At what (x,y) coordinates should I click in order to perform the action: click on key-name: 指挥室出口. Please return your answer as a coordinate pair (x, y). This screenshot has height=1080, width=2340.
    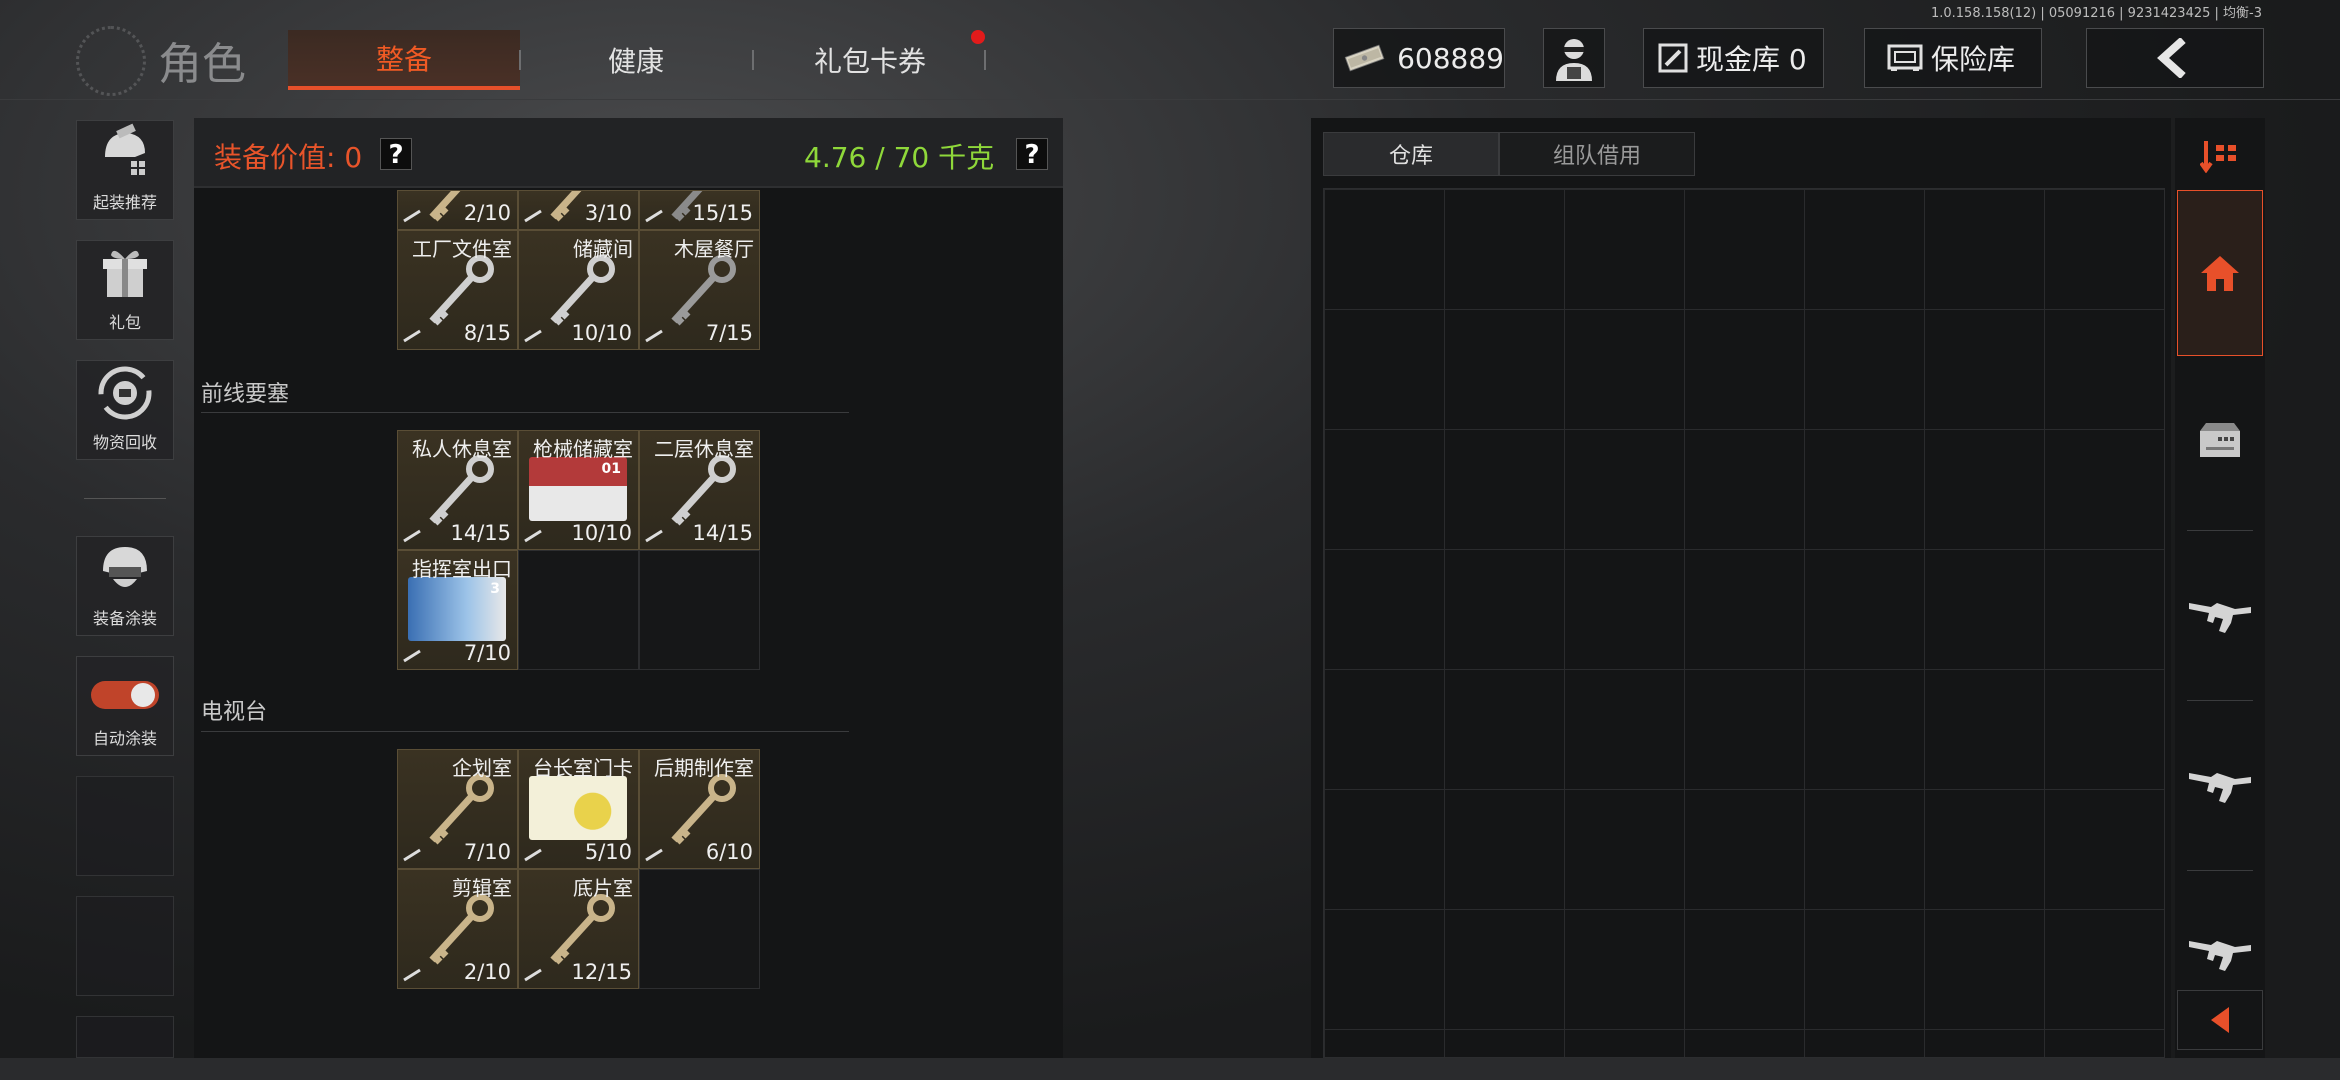
    Looking at the image, I should click on (462, 569).